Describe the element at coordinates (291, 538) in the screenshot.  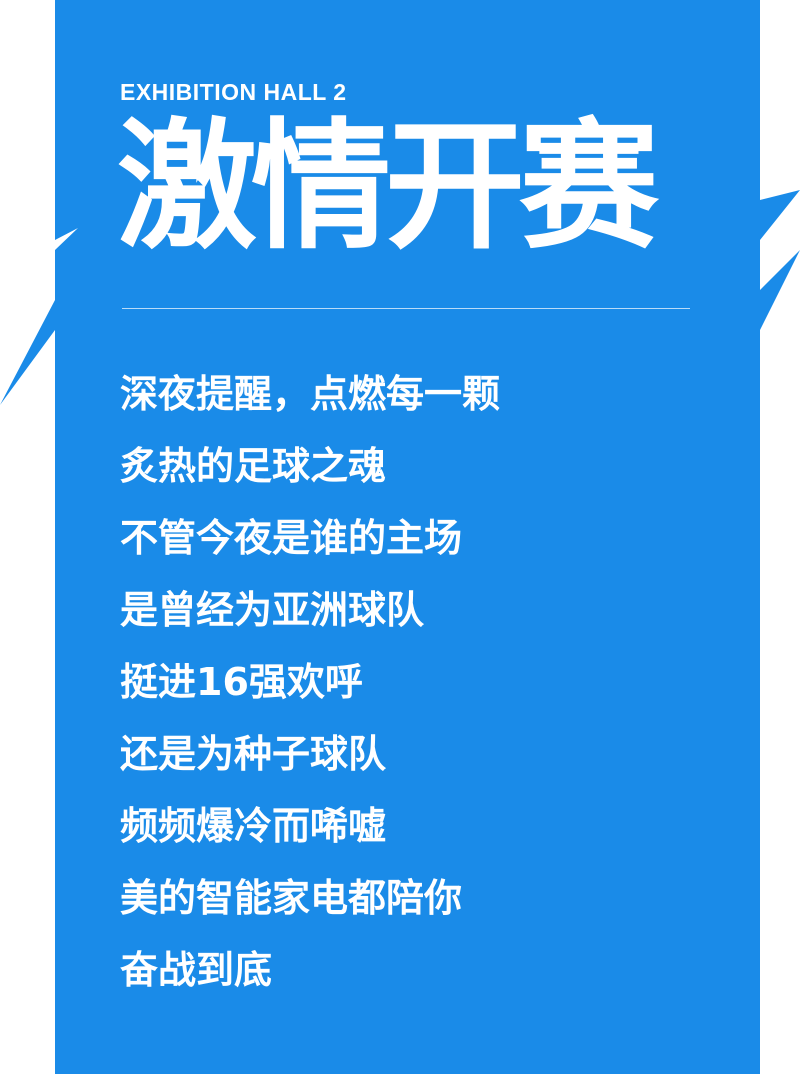
I see `body-line-3: 不管今夜是谁的主场` at that location.